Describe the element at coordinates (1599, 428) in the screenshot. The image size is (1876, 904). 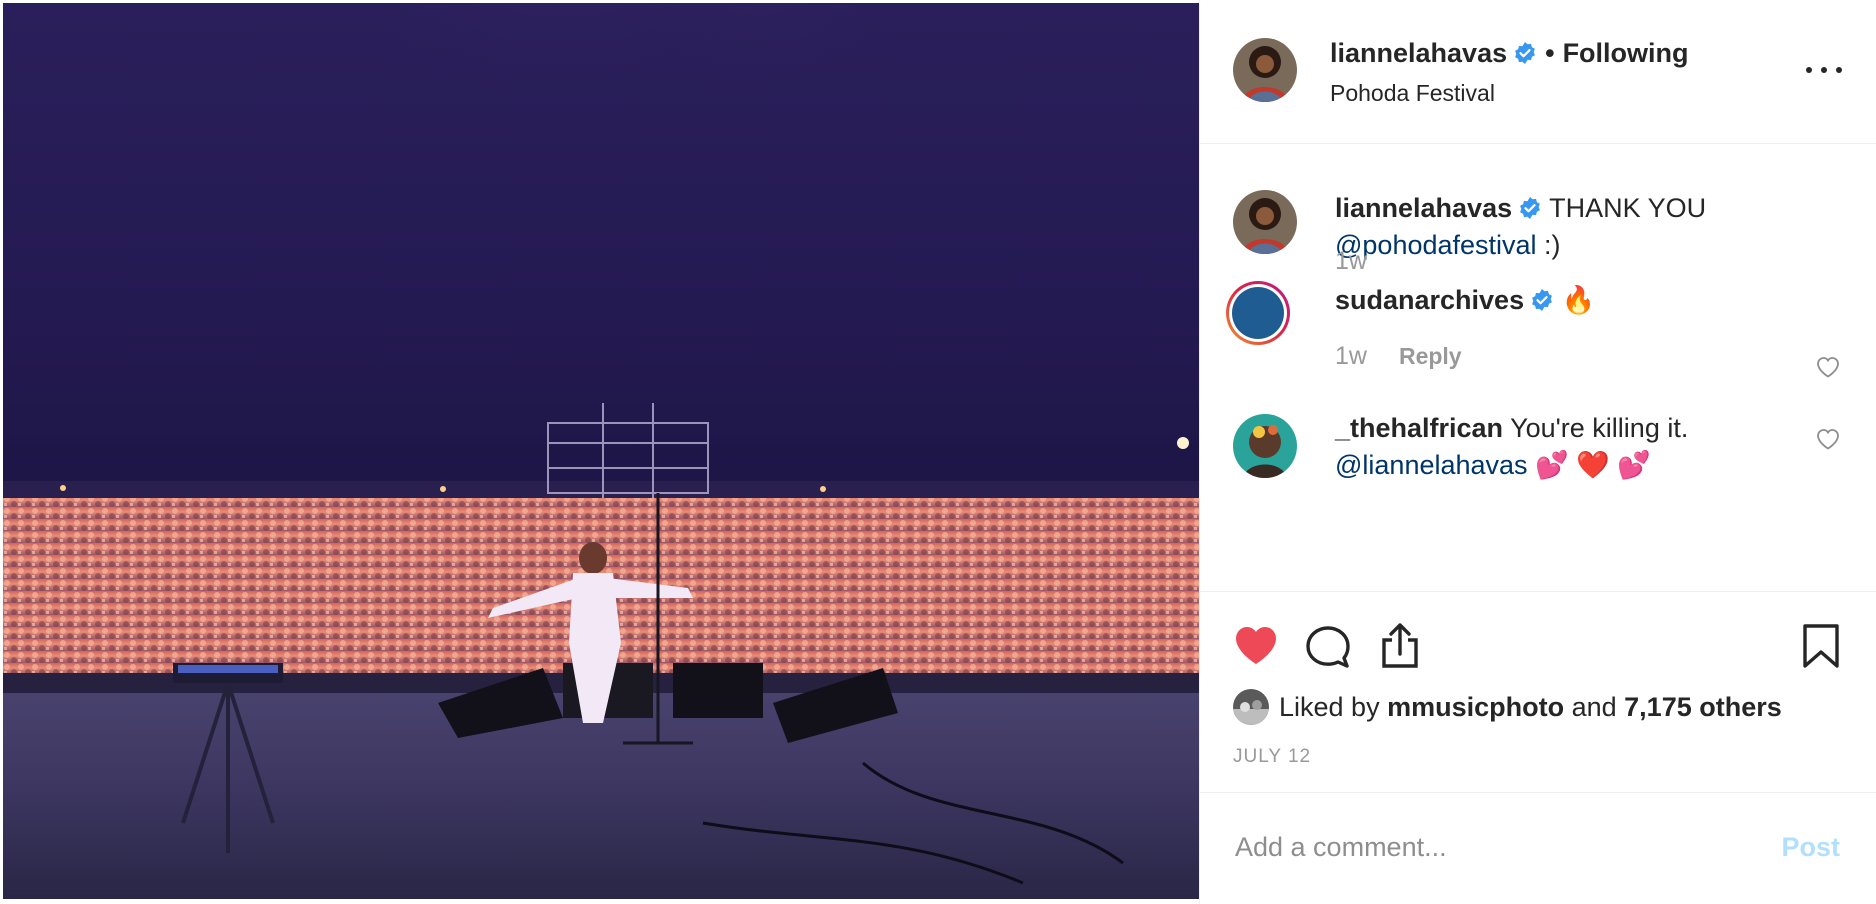
I see `comment-text: You're killing it.` at that location.